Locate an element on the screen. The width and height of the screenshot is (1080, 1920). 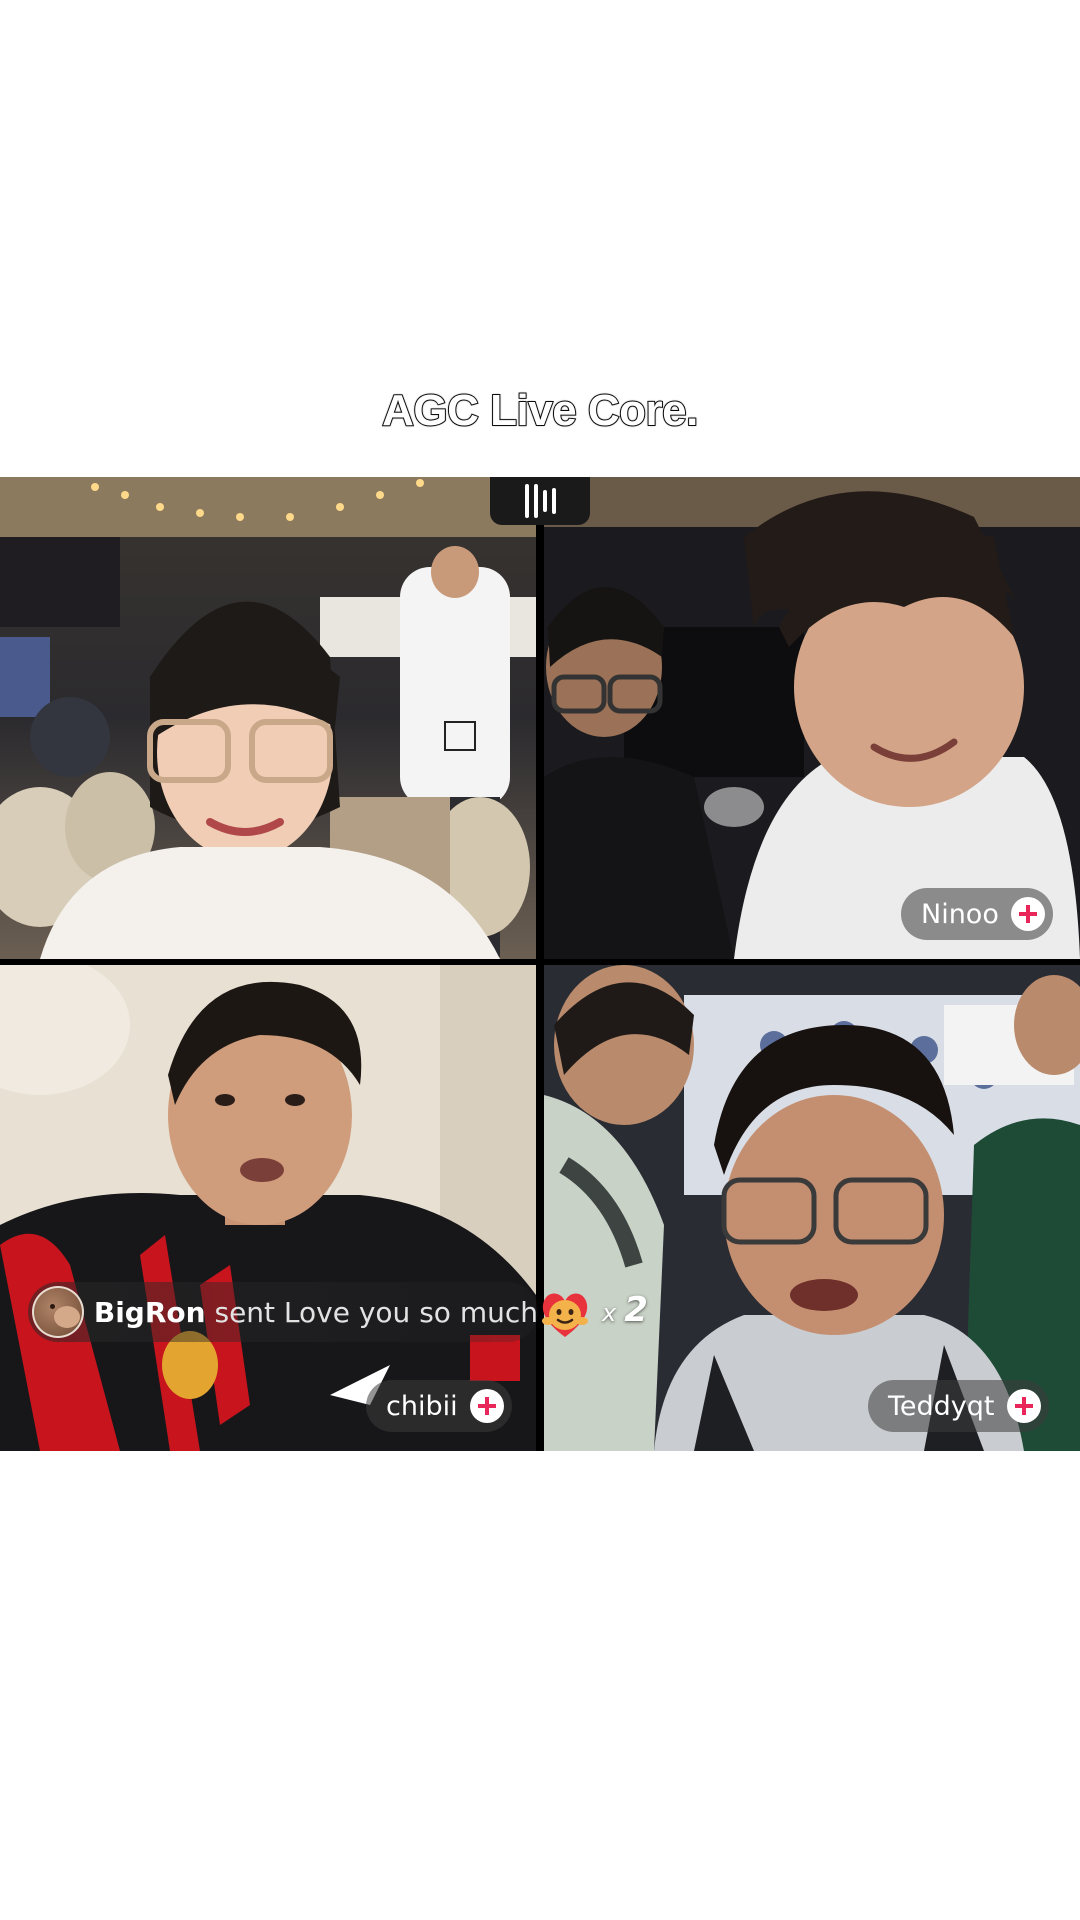
guest-name: Teddyqt is located at coordinates (941, 1406).